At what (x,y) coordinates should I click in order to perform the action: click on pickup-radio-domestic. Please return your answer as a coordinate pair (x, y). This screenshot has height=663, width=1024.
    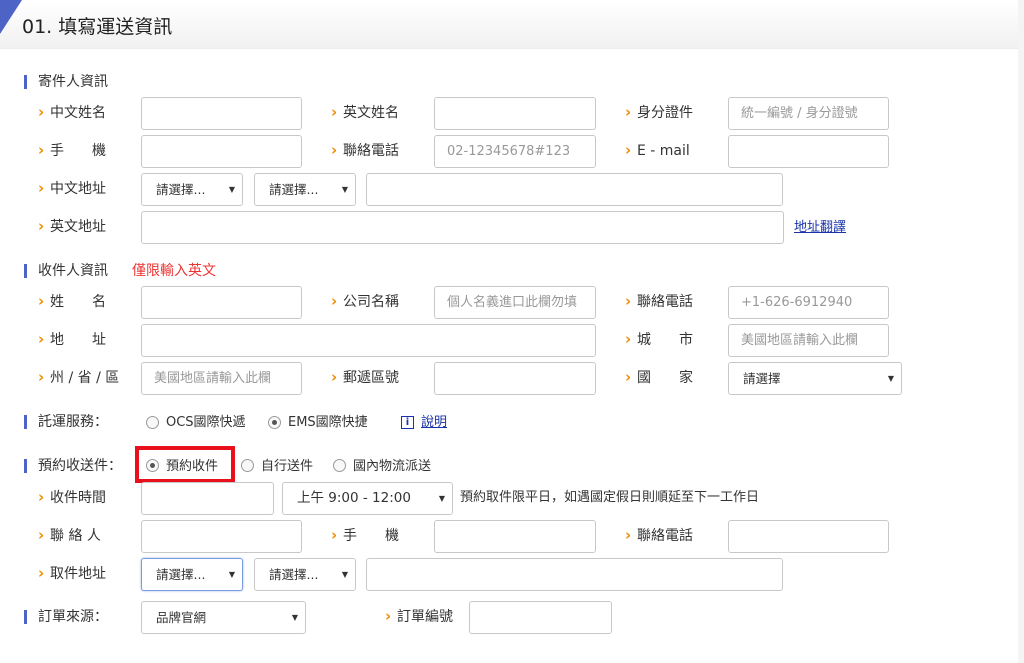
    Looking at the image, I should click on (339, 465).